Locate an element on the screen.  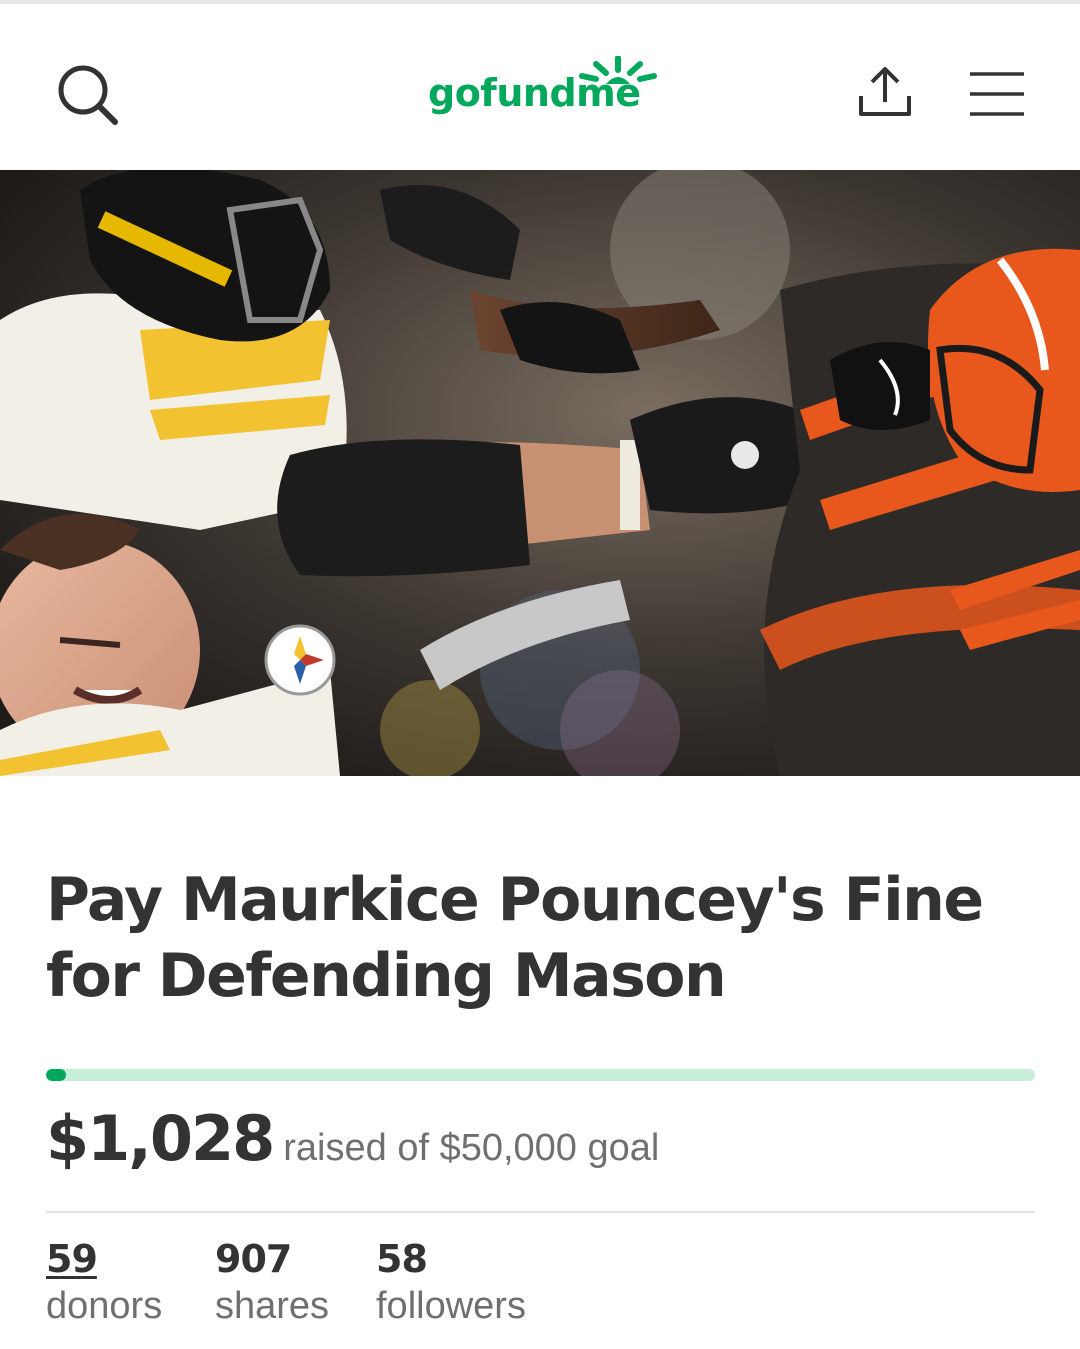
donors-stat: 59 donors is located at coordinates (104, 1283).